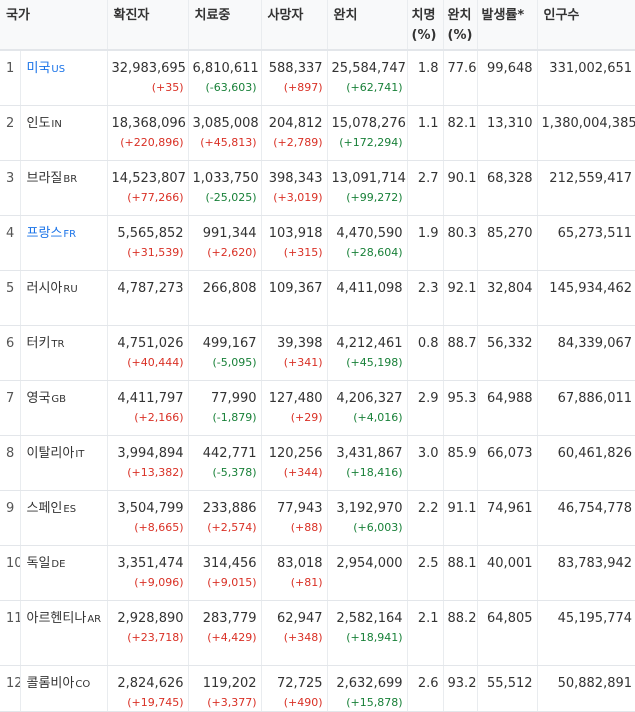  What do you see at coordinates (10, 188) in the screenshot?
I see `rank-cell: 3` at bounding box center [10, 188].